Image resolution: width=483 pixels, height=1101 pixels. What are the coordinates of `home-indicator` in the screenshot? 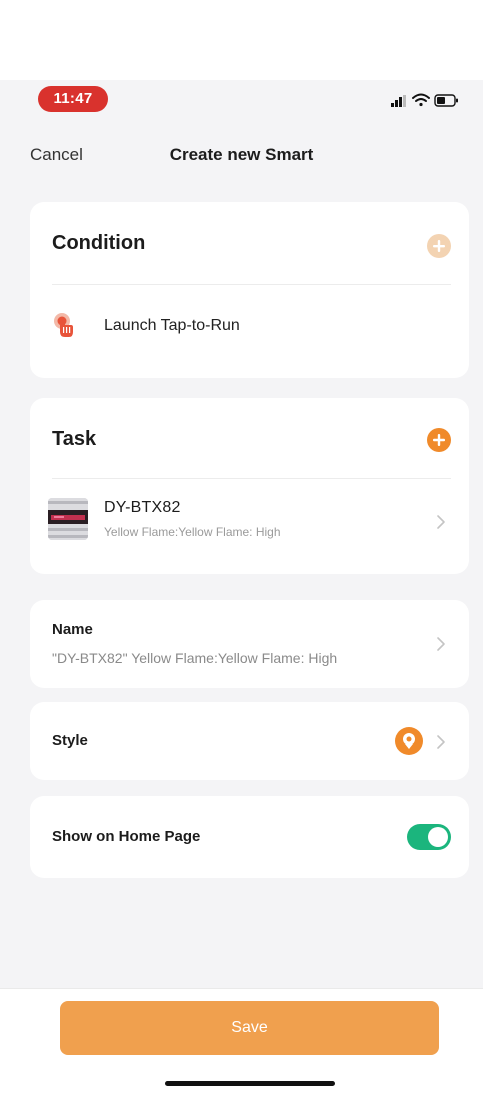 It's located at (250, 1083).